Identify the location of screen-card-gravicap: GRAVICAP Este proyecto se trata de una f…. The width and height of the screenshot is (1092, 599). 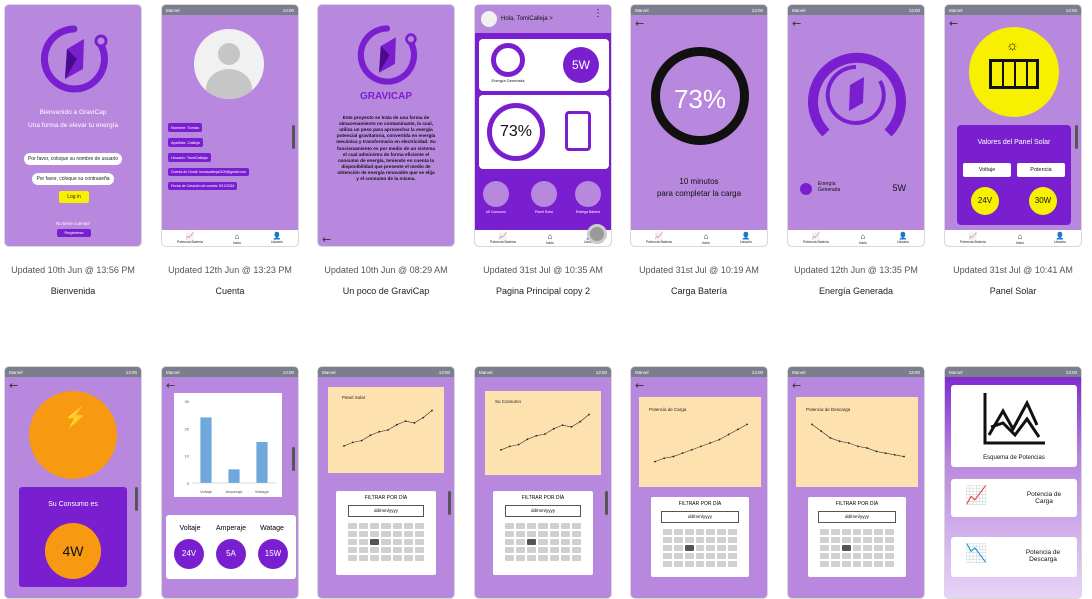
(386, 125).